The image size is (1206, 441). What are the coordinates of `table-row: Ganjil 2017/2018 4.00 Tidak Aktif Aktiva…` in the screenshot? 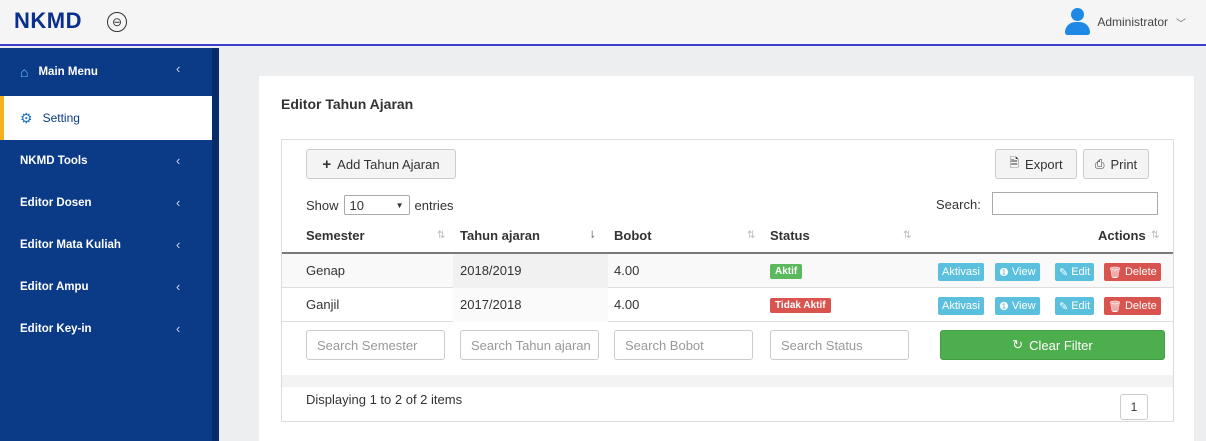 It's located at (727, 305).